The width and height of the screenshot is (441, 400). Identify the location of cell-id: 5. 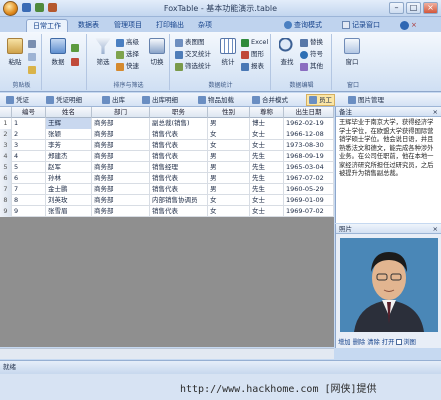
(29, 167).